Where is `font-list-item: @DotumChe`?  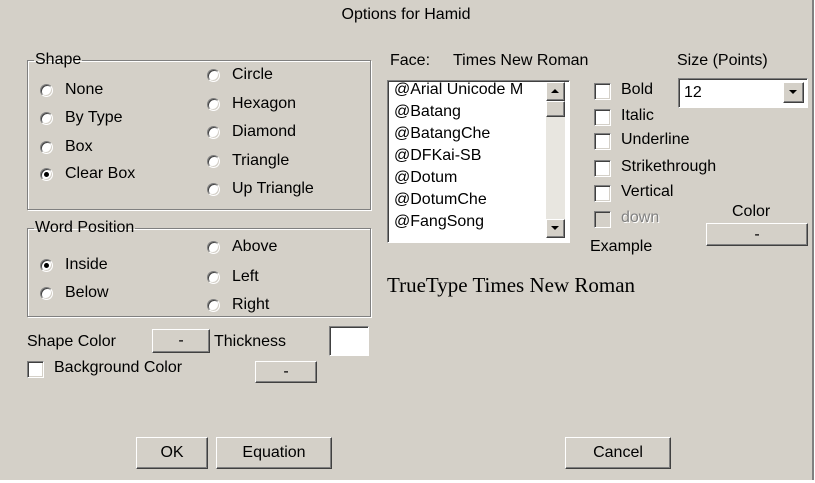
font-list-item: @DotumChe is located at coordinates (440, 200).